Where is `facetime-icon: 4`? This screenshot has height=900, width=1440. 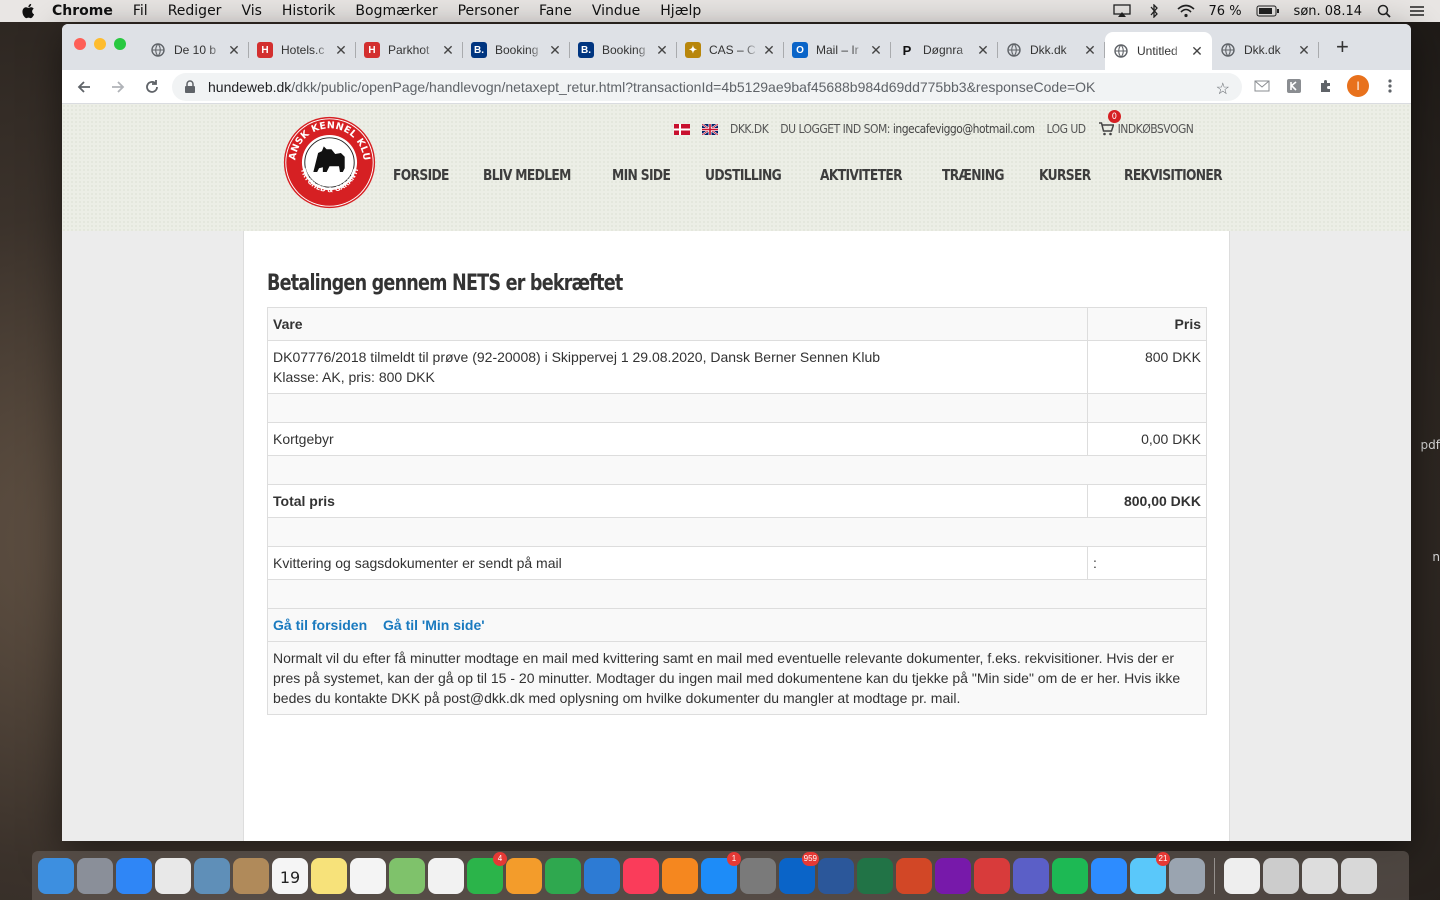 facetime-icon: 4 is located at coordinates (487, 872).